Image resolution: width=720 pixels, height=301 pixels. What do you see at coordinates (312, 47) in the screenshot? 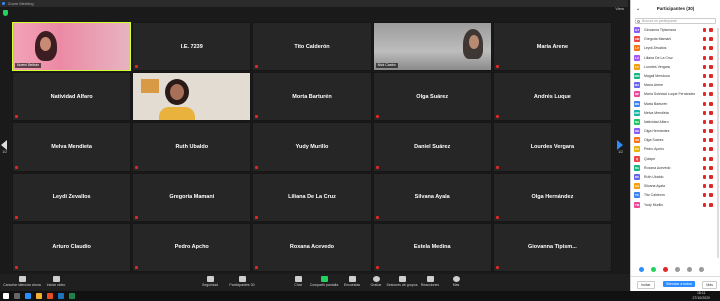
I see `participant-tile: Tito Calderón` at bounding box center [312, 47].